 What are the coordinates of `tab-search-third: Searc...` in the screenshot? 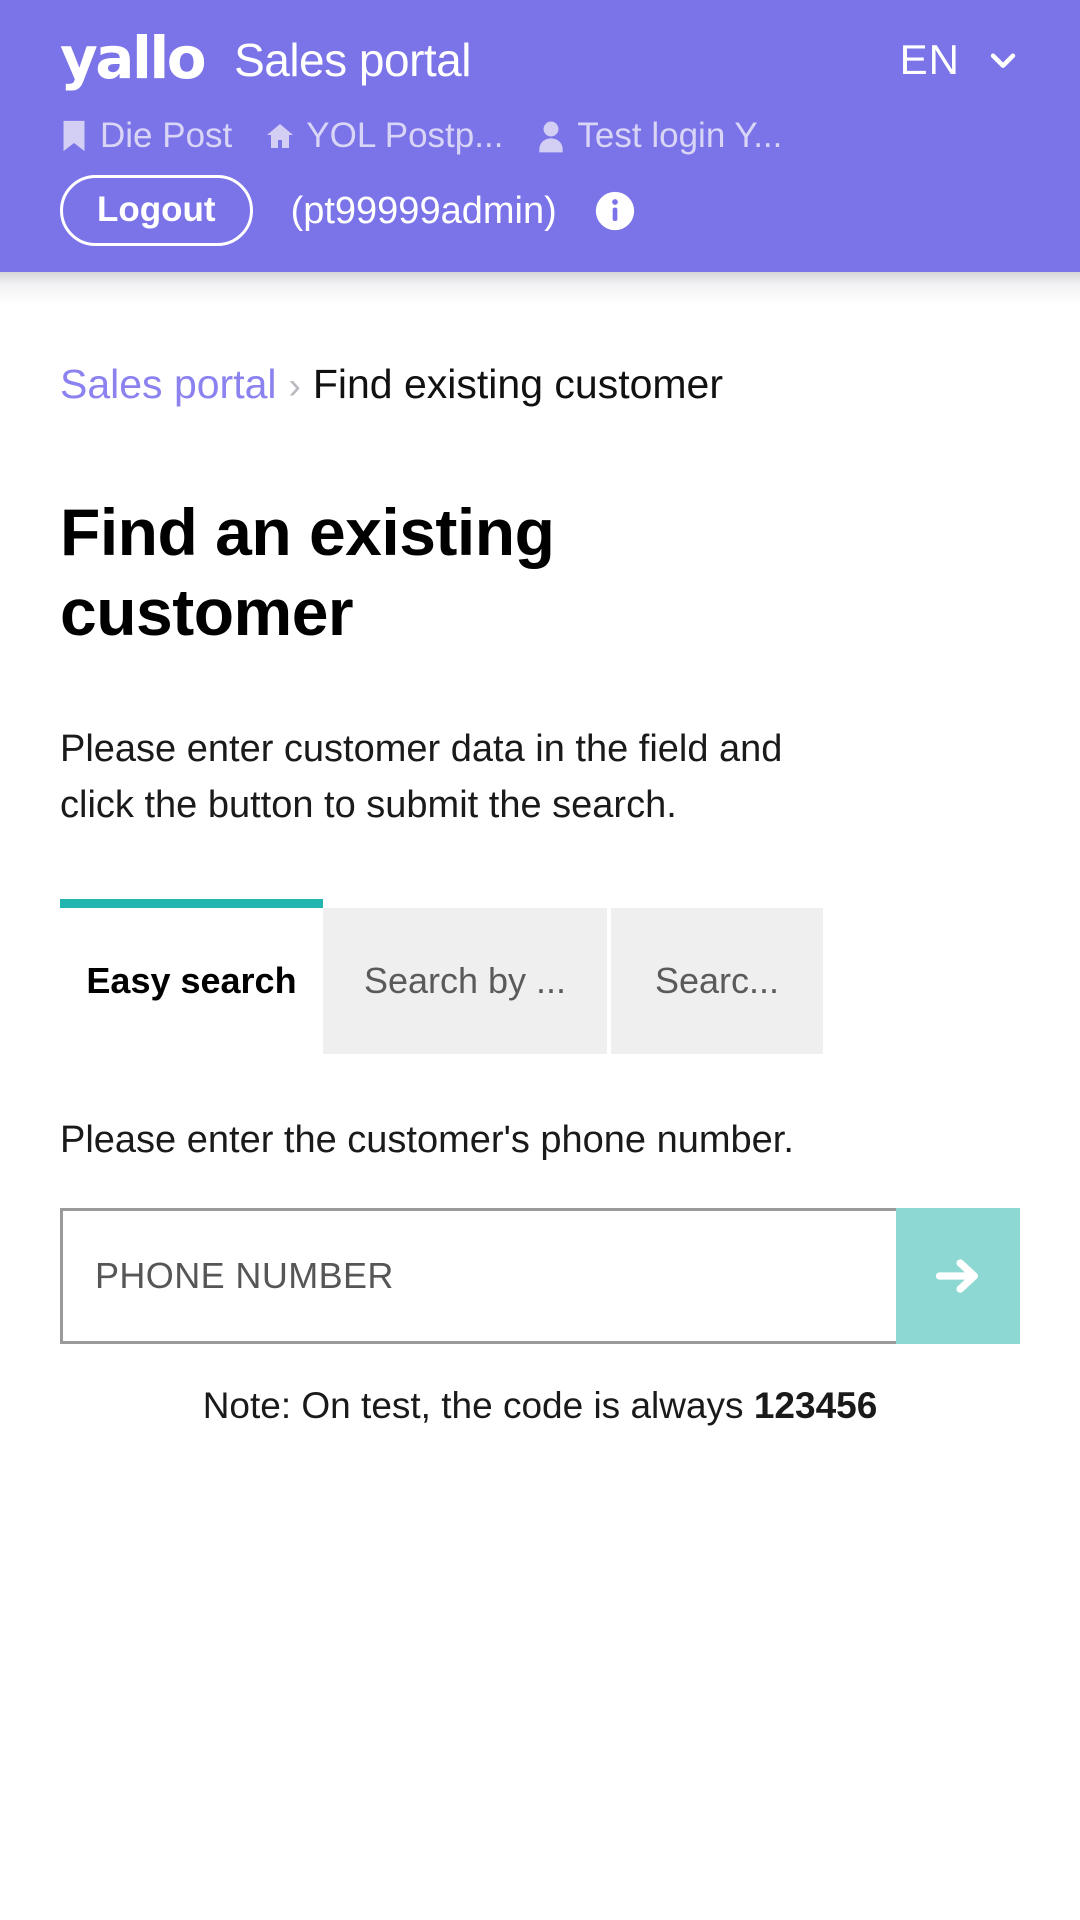 It's located at (715, 981).